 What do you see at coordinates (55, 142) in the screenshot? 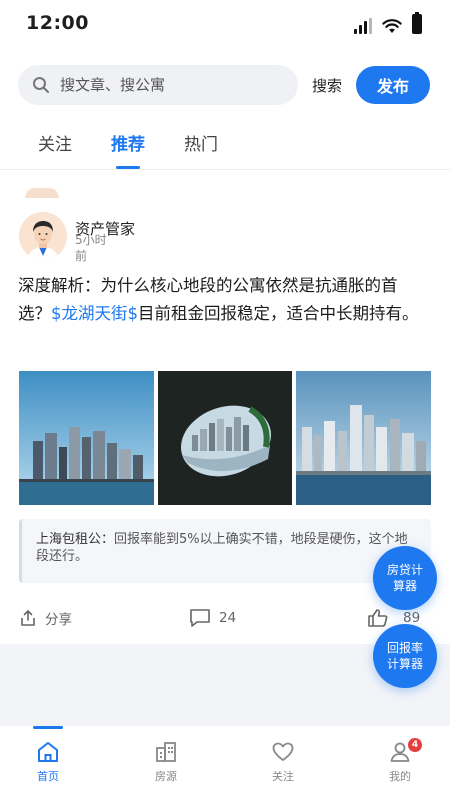
I see `tab-follow: 关注` at bounding box center [55, 142].